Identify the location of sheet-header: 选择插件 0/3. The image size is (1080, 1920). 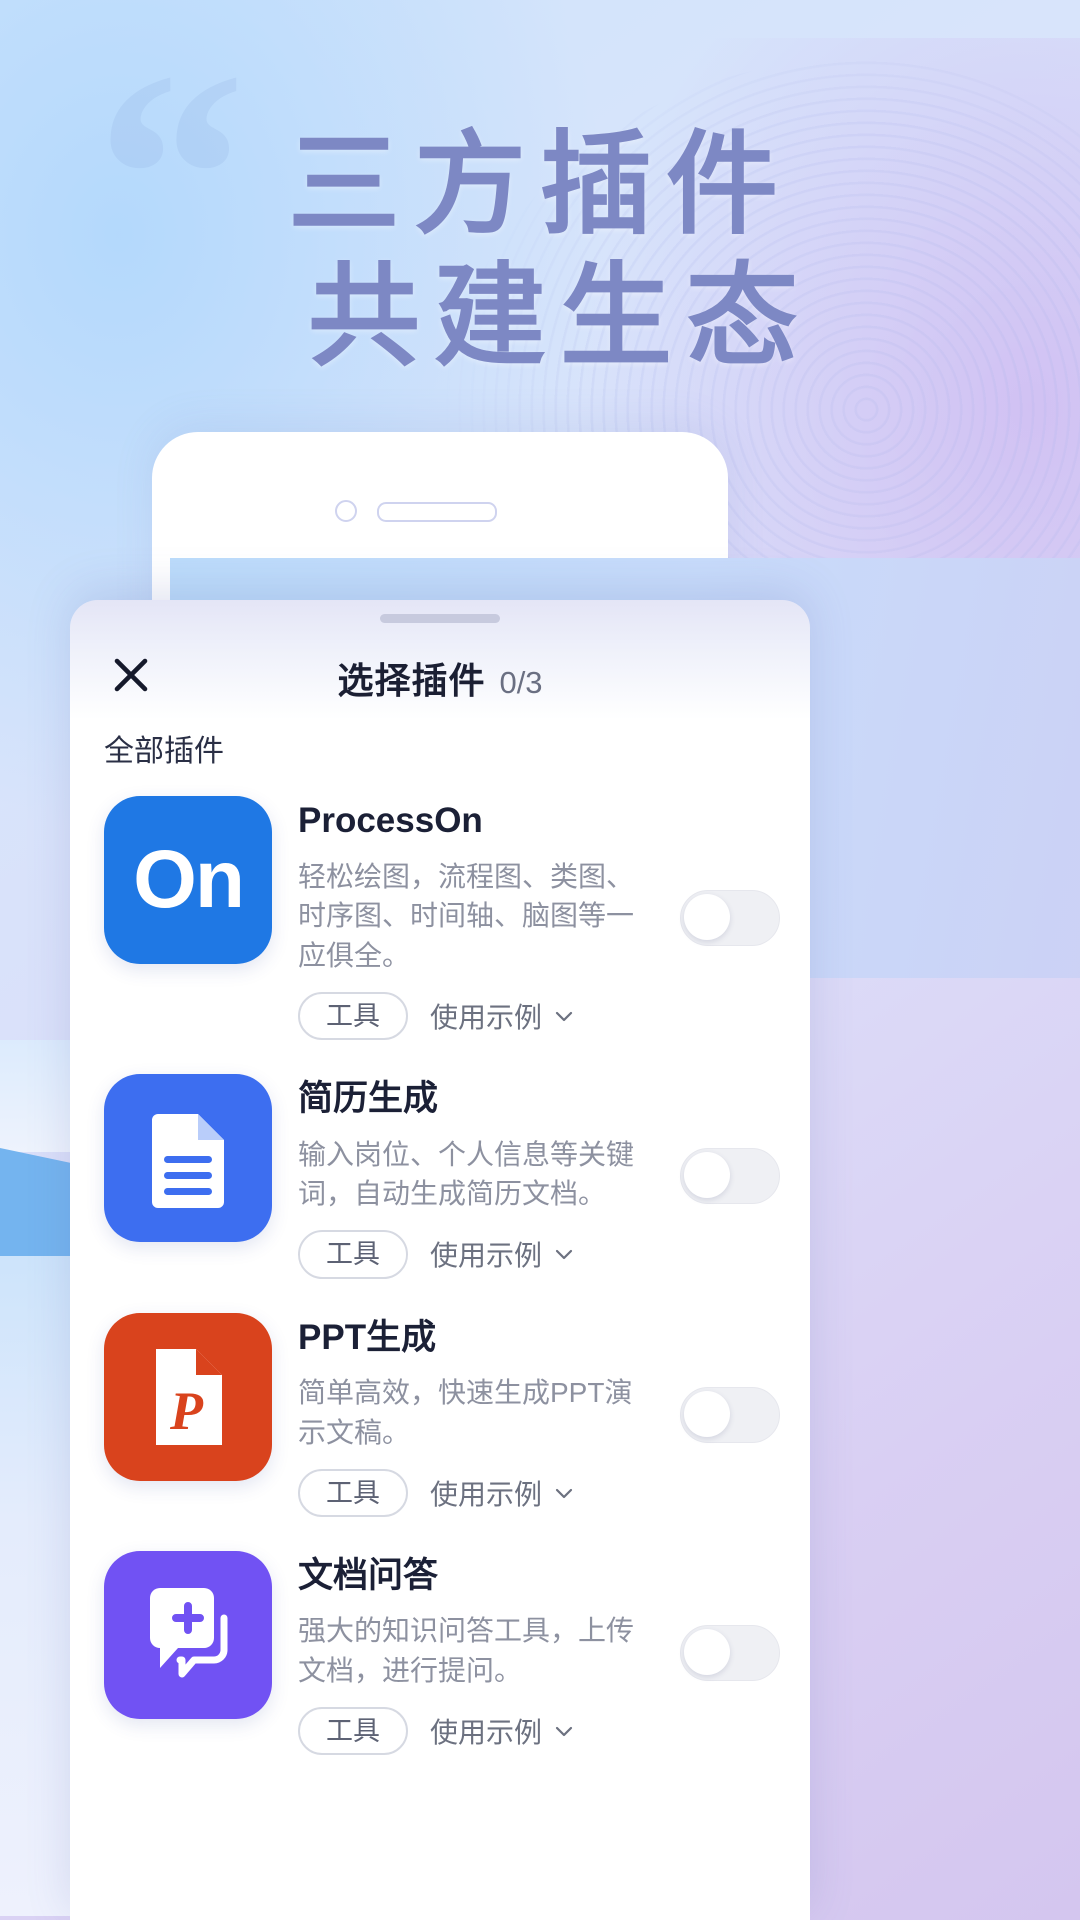
(440, 672).